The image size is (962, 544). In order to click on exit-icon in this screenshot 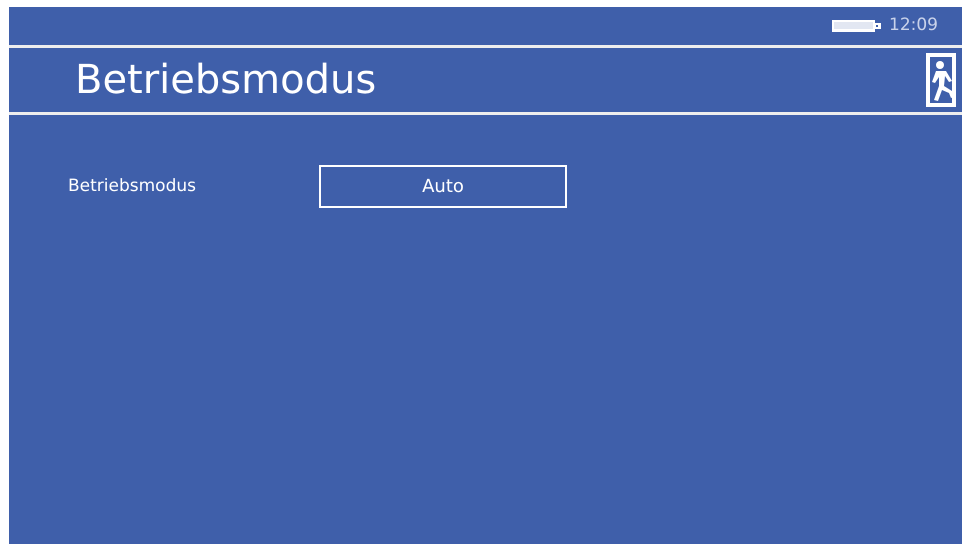, I will do `click(941, 80)`.